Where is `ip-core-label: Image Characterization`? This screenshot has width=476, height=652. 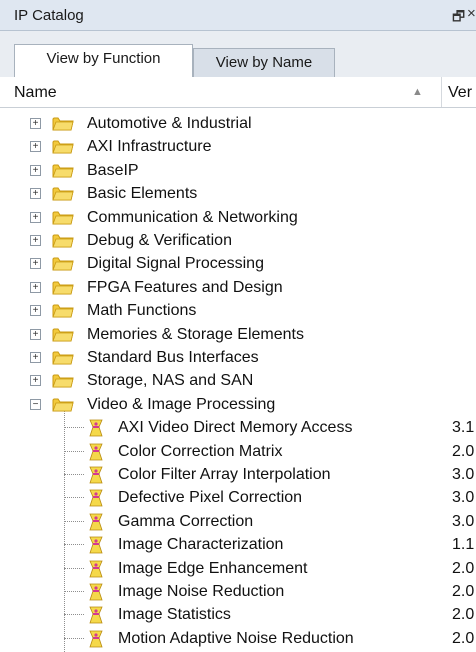
ip-core-label: Image Characterization is located at coordinates (201, 545).